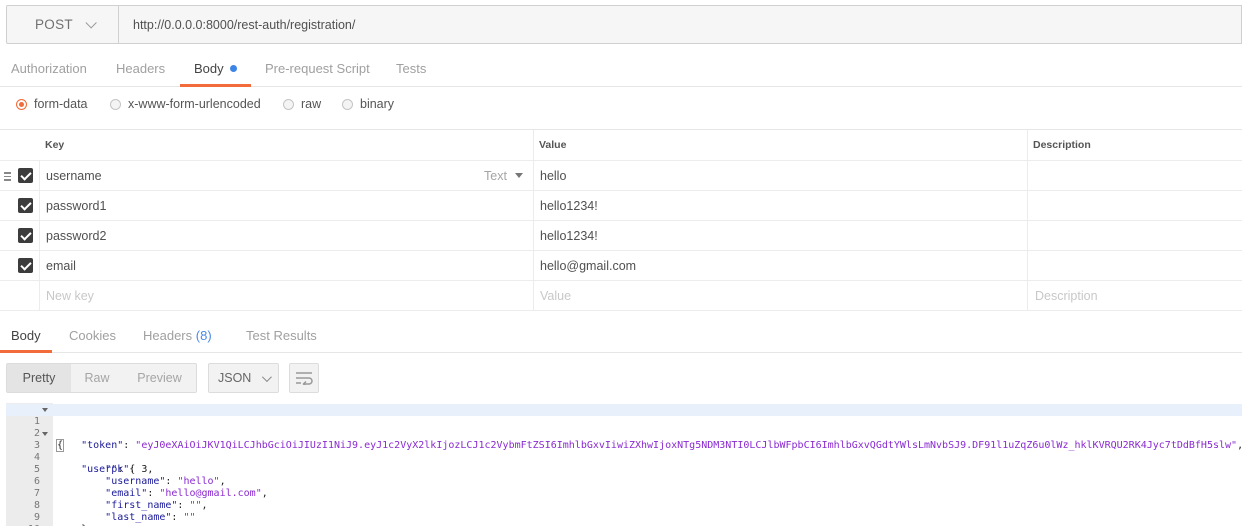 The width and height of the screenshot is (1242, 526). What do you see at coordinates (55, 145) in the screenshot?
I see `key-column-header: Key` at bounding box center [55, 145].